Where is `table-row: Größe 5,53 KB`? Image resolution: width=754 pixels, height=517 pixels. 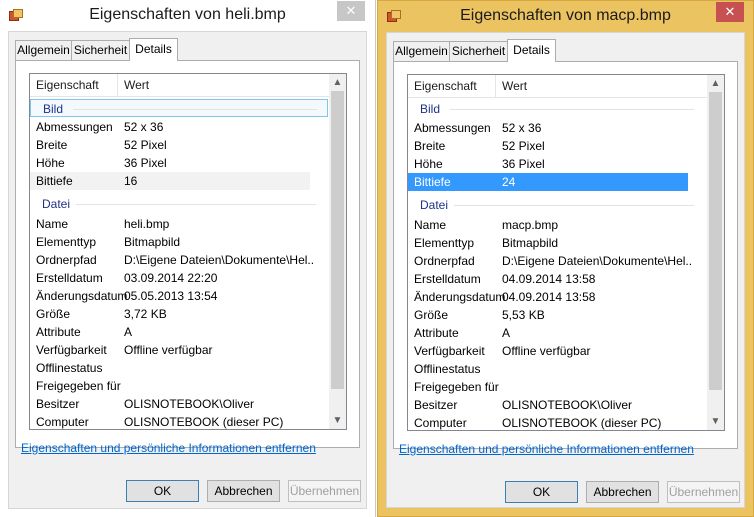 table-row: Größe 5,53 KB is located at coordinates (548, 315).